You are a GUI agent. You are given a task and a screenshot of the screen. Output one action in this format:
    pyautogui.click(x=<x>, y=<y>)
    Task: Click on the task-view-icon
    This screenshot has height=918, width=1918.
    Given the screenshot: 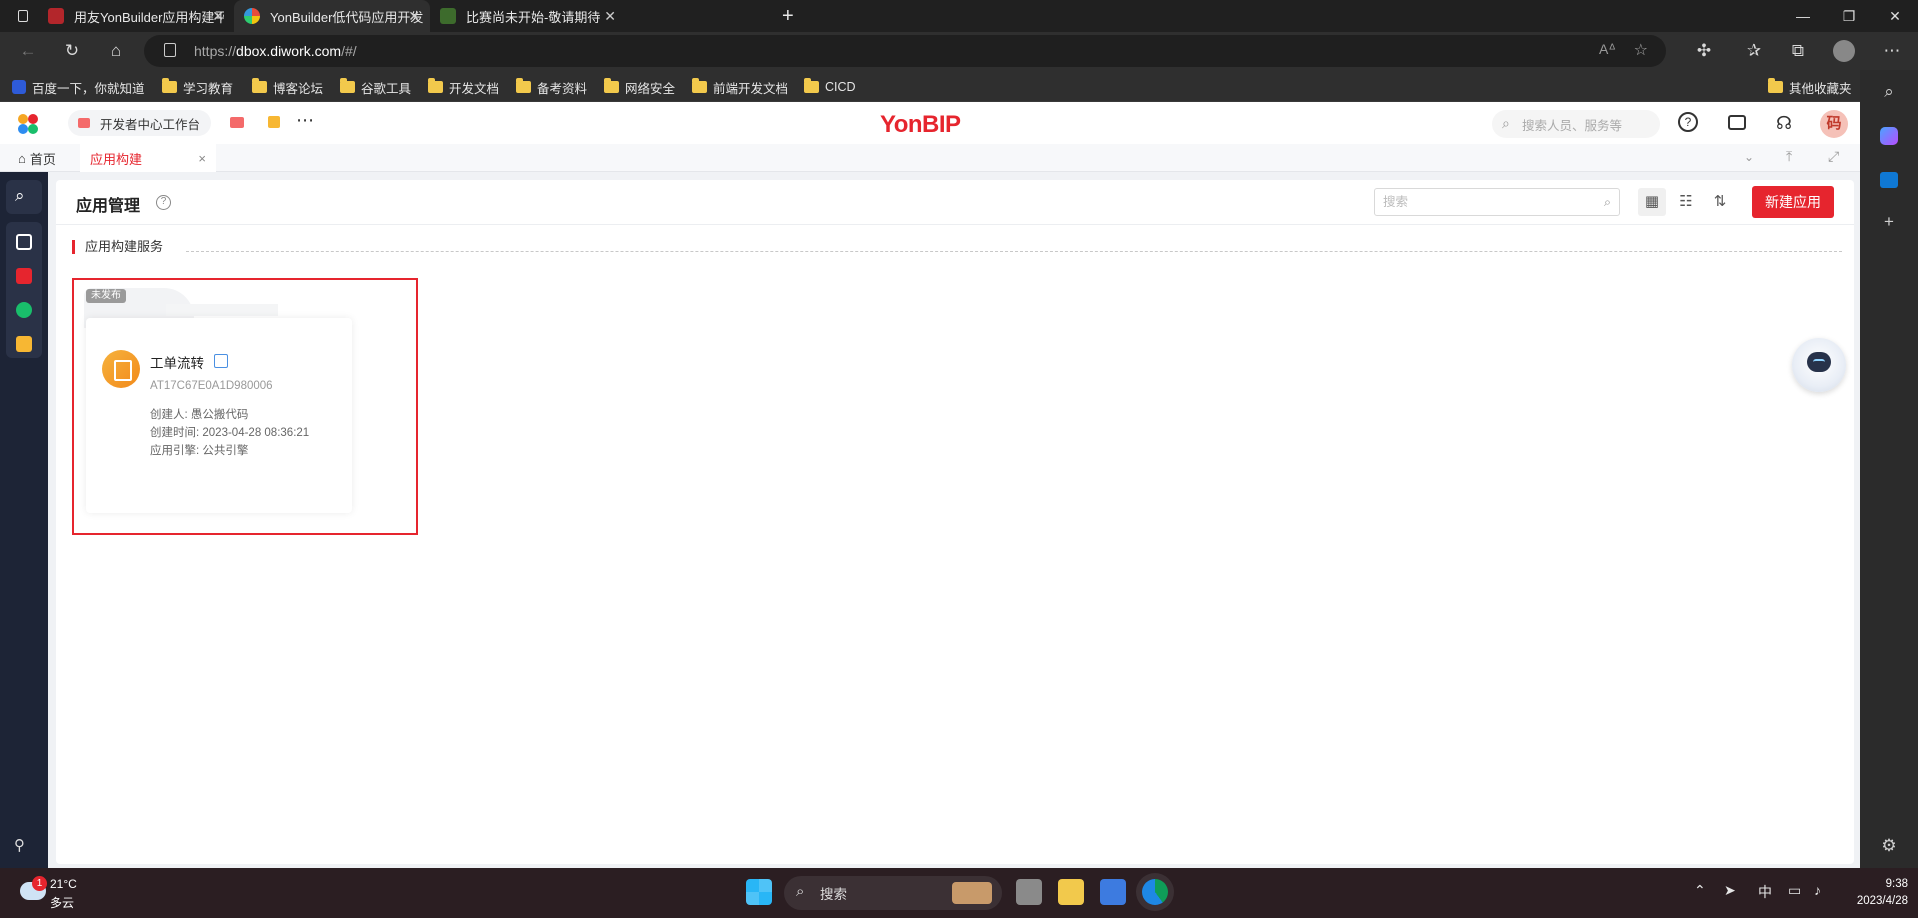 What is the action you would take?
    pyautogui.click(x=1029, y=892)
    